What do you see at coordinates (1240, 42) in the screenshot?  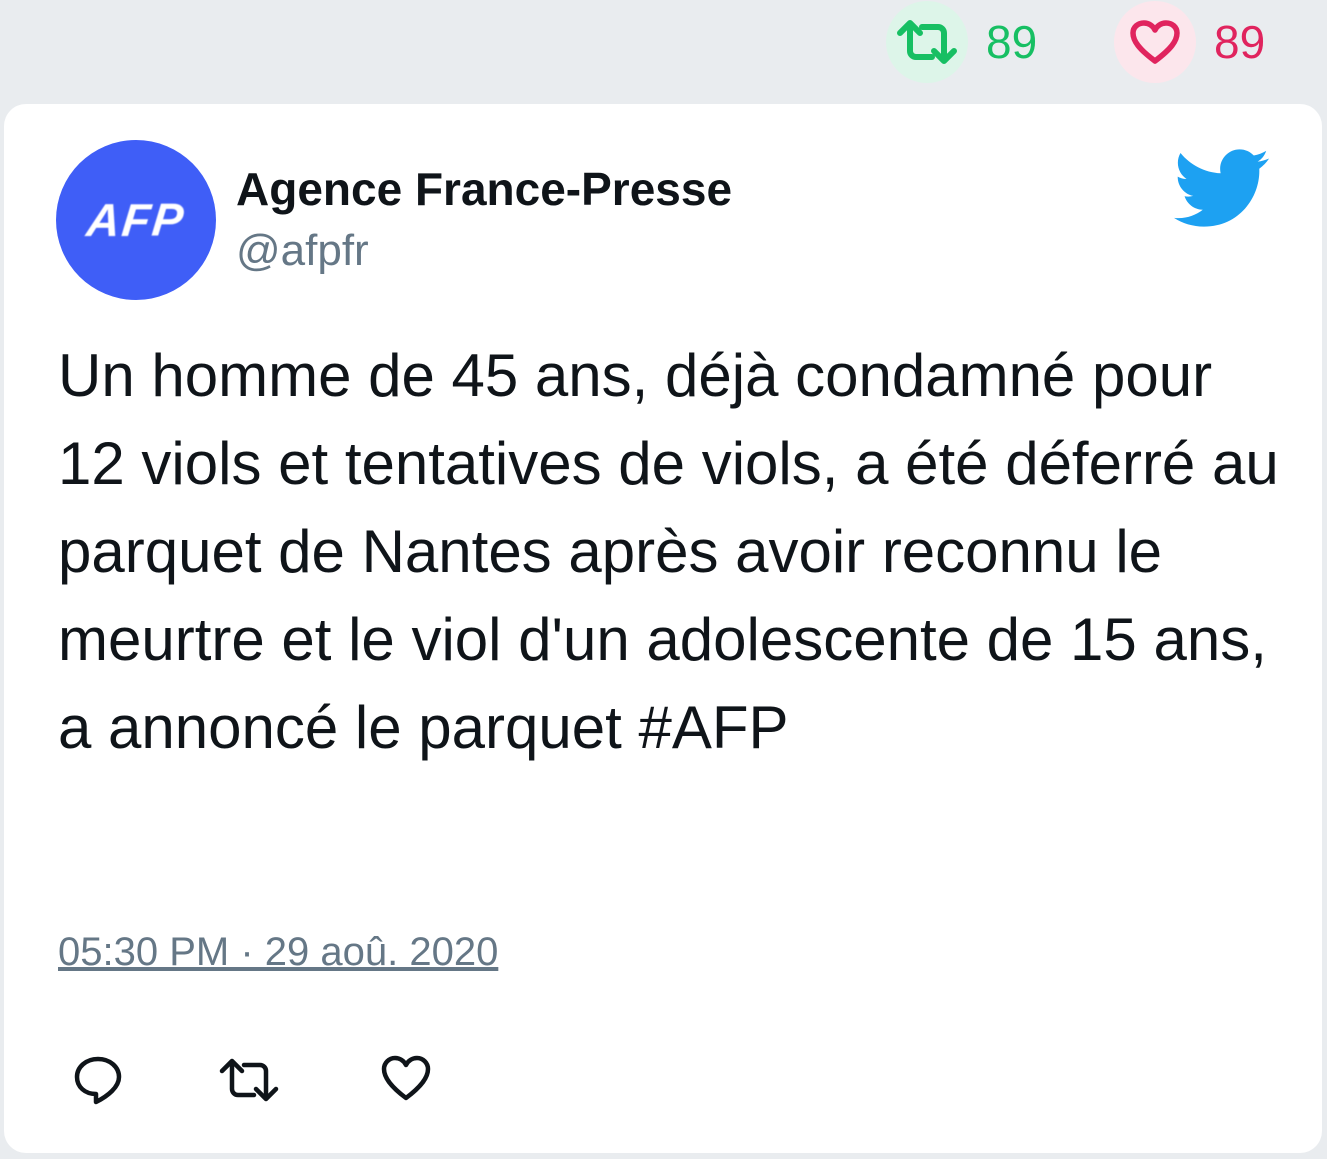 I see `like-count: 89` at bounding box center [1240, 42].